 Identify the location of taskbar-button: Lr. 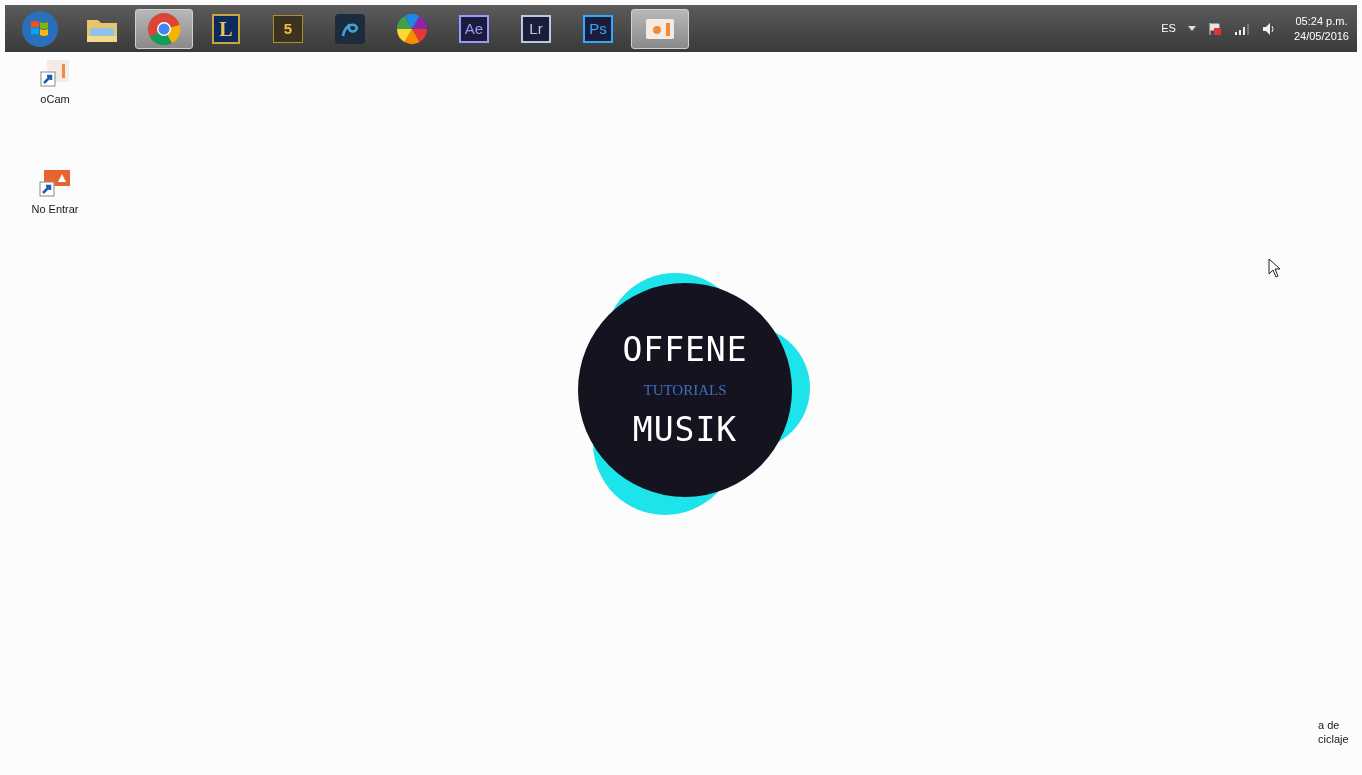
(536, 28).